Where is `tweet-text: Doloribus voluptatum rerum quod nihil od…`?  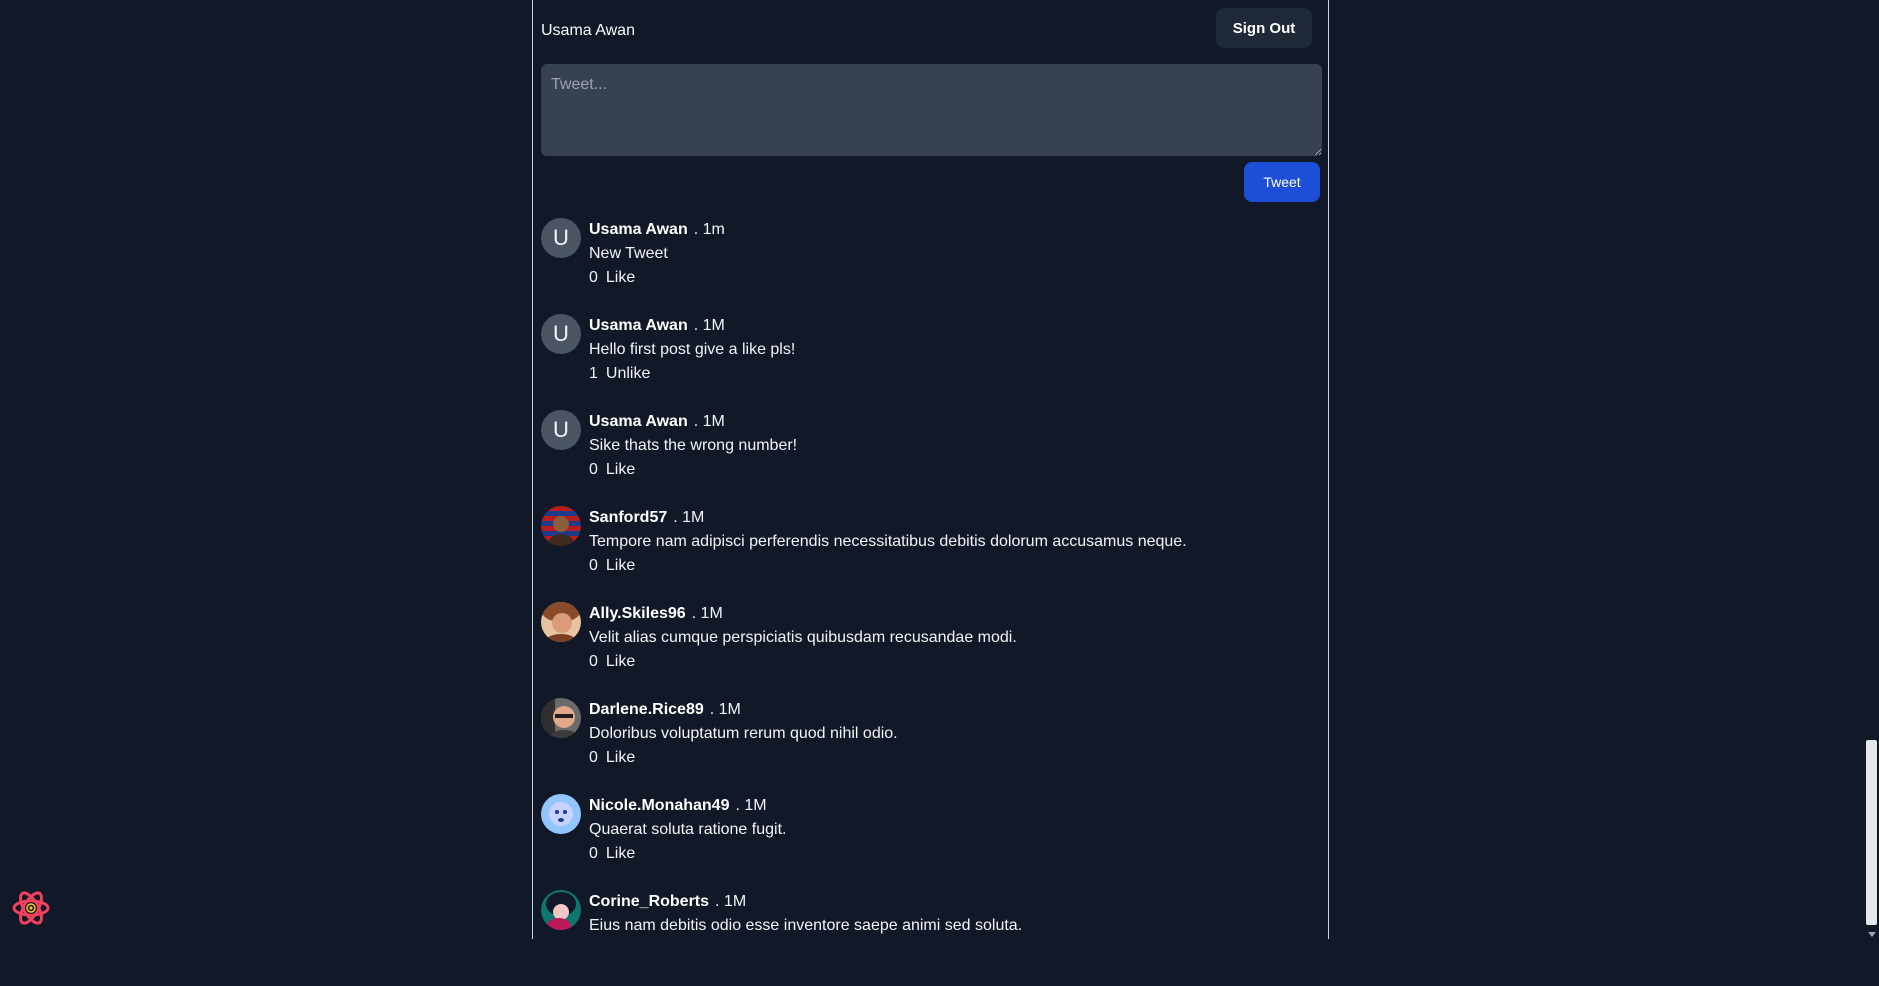 tweet-text: Doloribus voluptatum rerum quod nihil od… is located at coordinates (743, 733).